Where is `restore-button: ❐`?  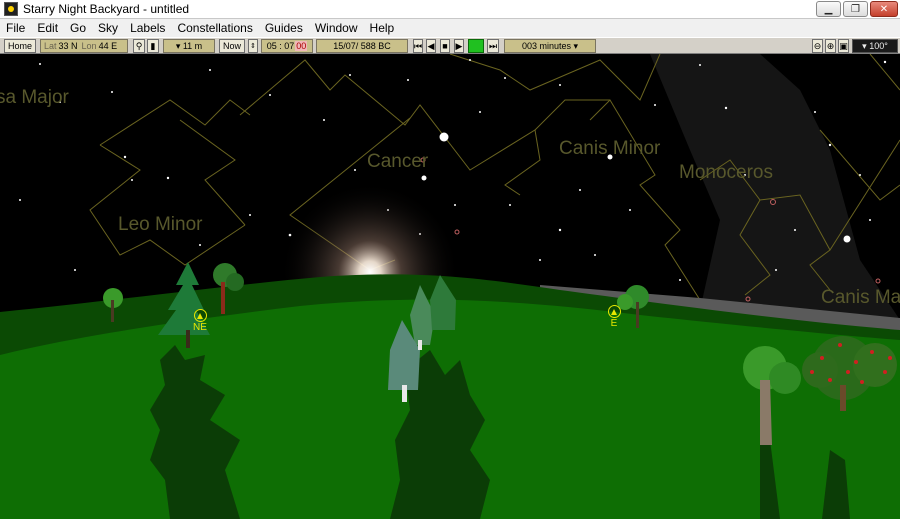 restore-button: ❐ is located at coordinates (855, 9).